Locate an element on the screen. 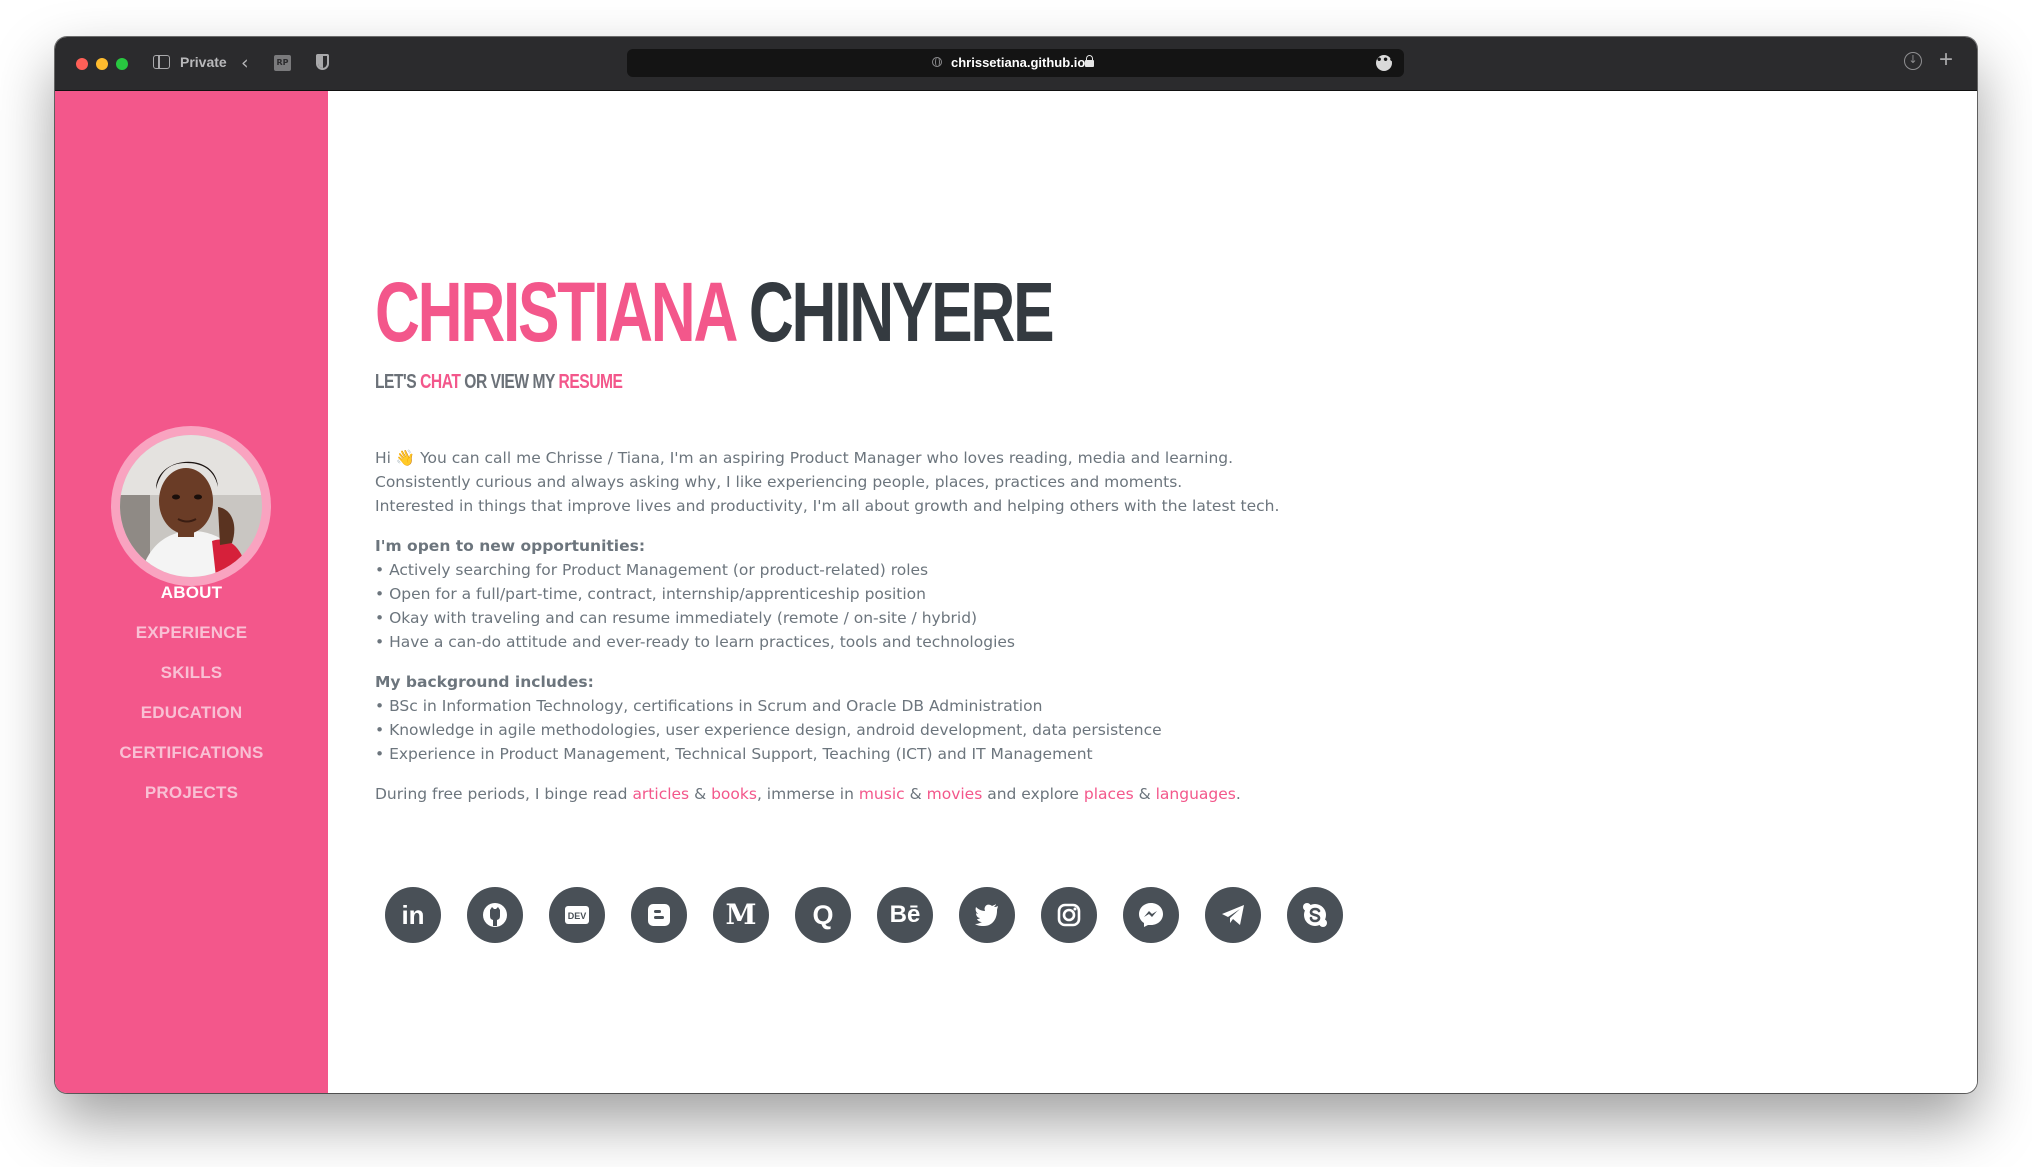 The height and width of the screenshot is (1167, 2032). globe-icon is located at coordinates (937, 62).